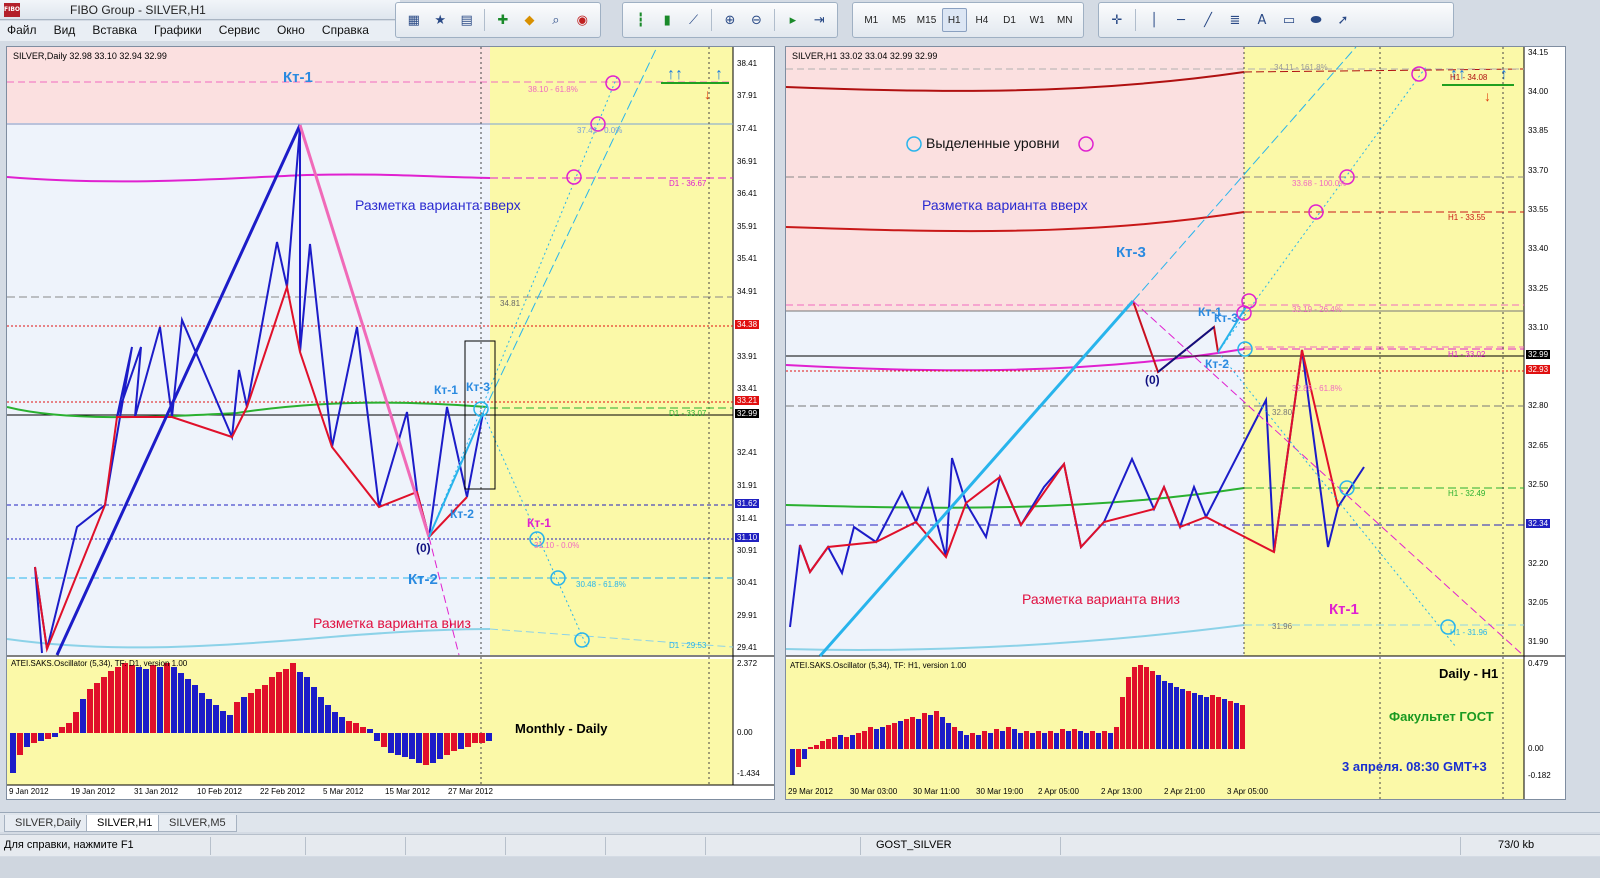 This screenshot has width=1600, height=878. I want to click on search-icon: ⌕, so click(555, 20).